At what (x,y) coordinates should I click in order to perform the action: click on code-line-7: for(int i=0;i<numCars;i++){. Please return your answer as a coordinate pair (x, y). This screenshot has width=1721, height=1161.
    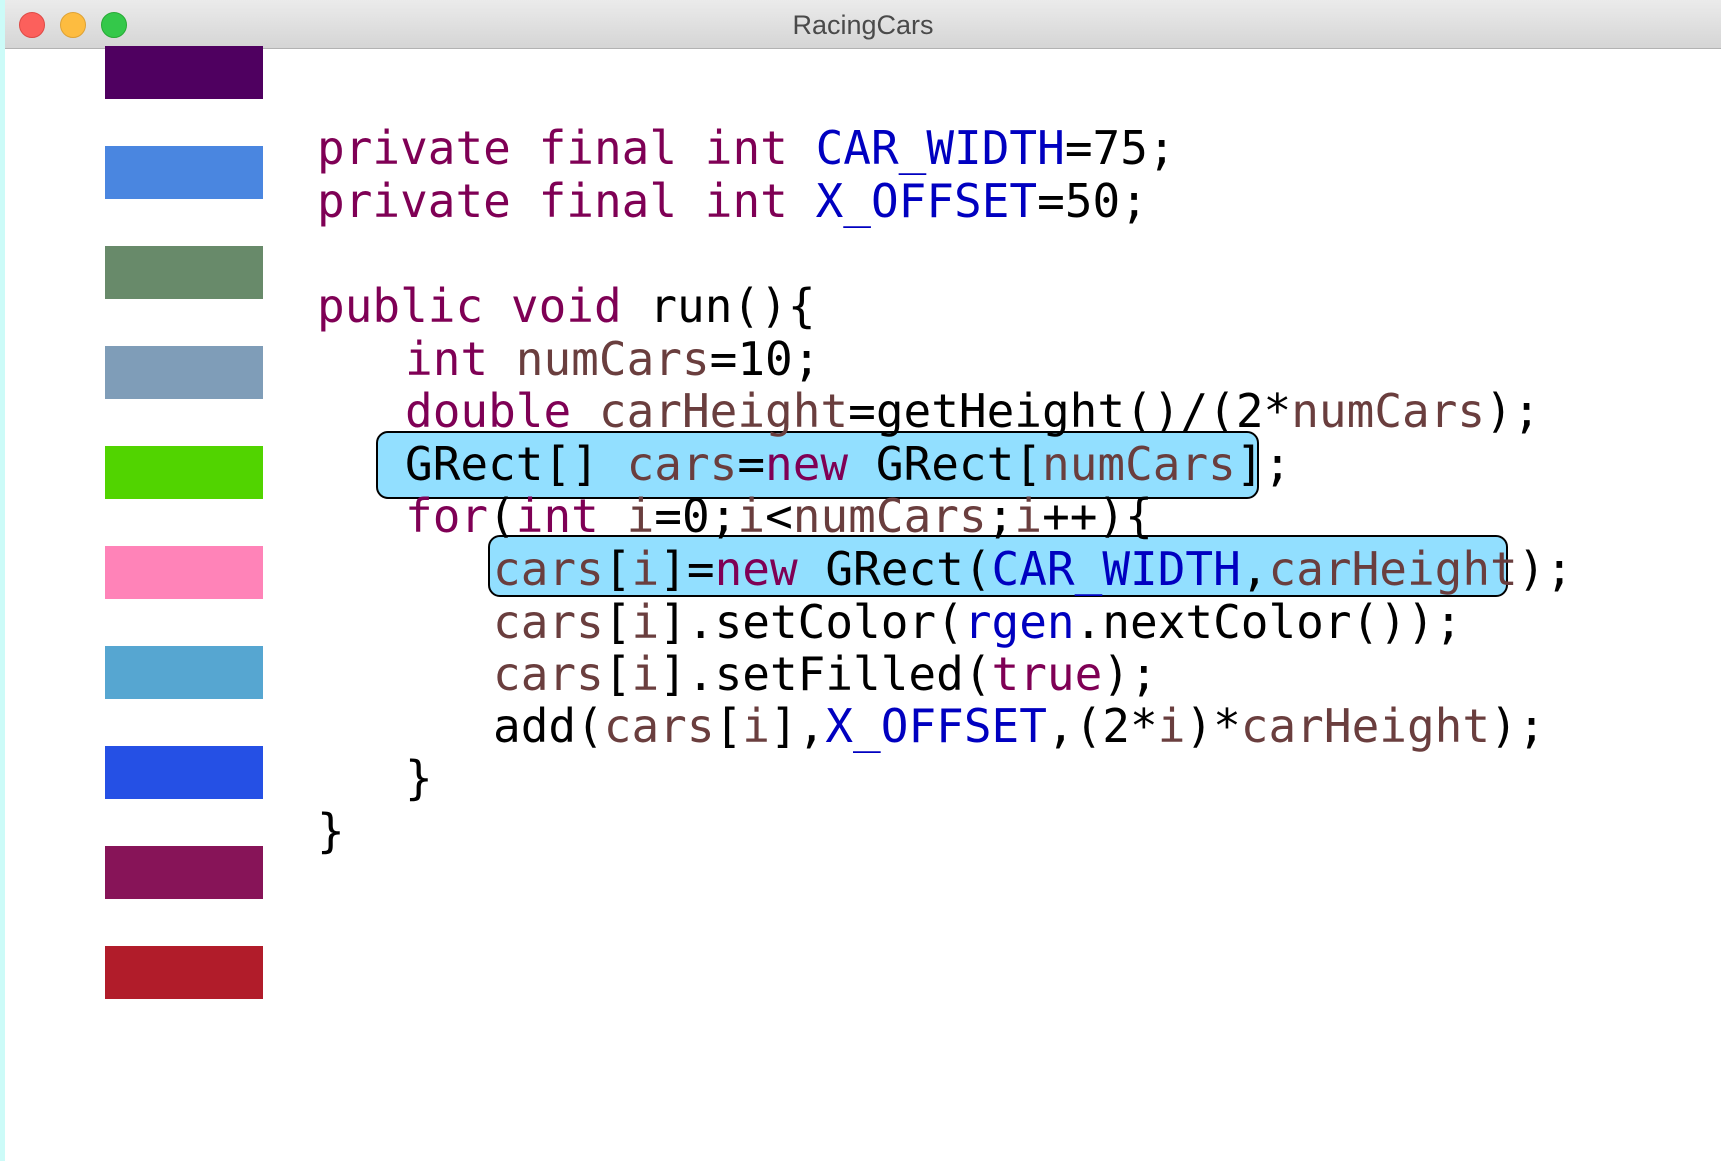
    Looking at the image, I should click on (779, 516).